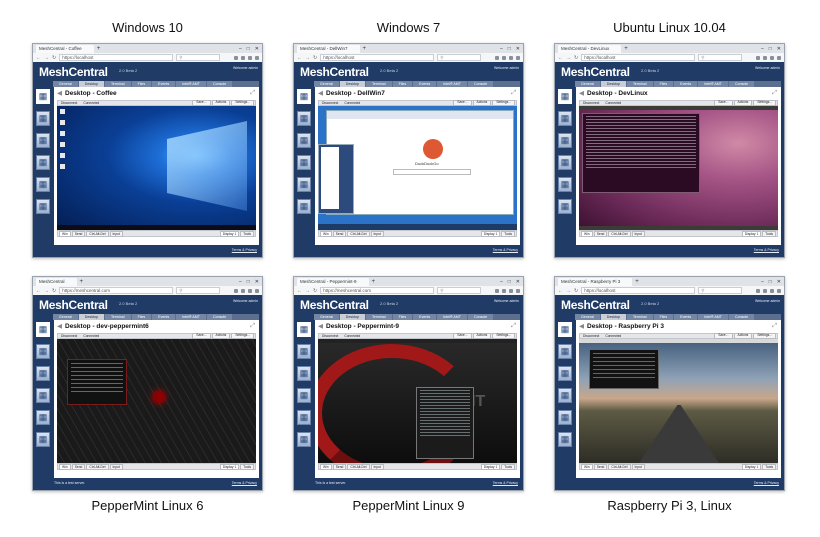 This screenshot has height=537, width=820. I want to click on browser-tab: MeshCentral, so click(56, 281).